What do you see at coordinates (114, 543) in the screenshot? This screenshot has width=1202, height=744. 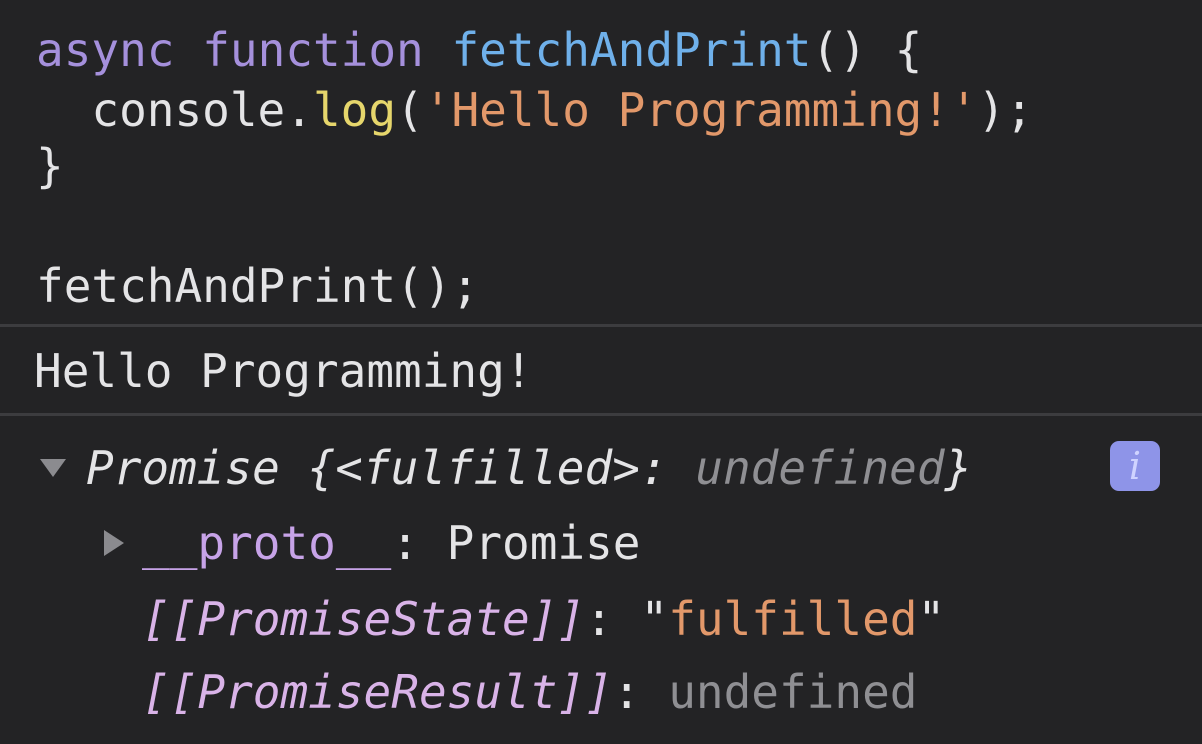 I see `expand-triangle-icon` at bounding box center [114, 543].